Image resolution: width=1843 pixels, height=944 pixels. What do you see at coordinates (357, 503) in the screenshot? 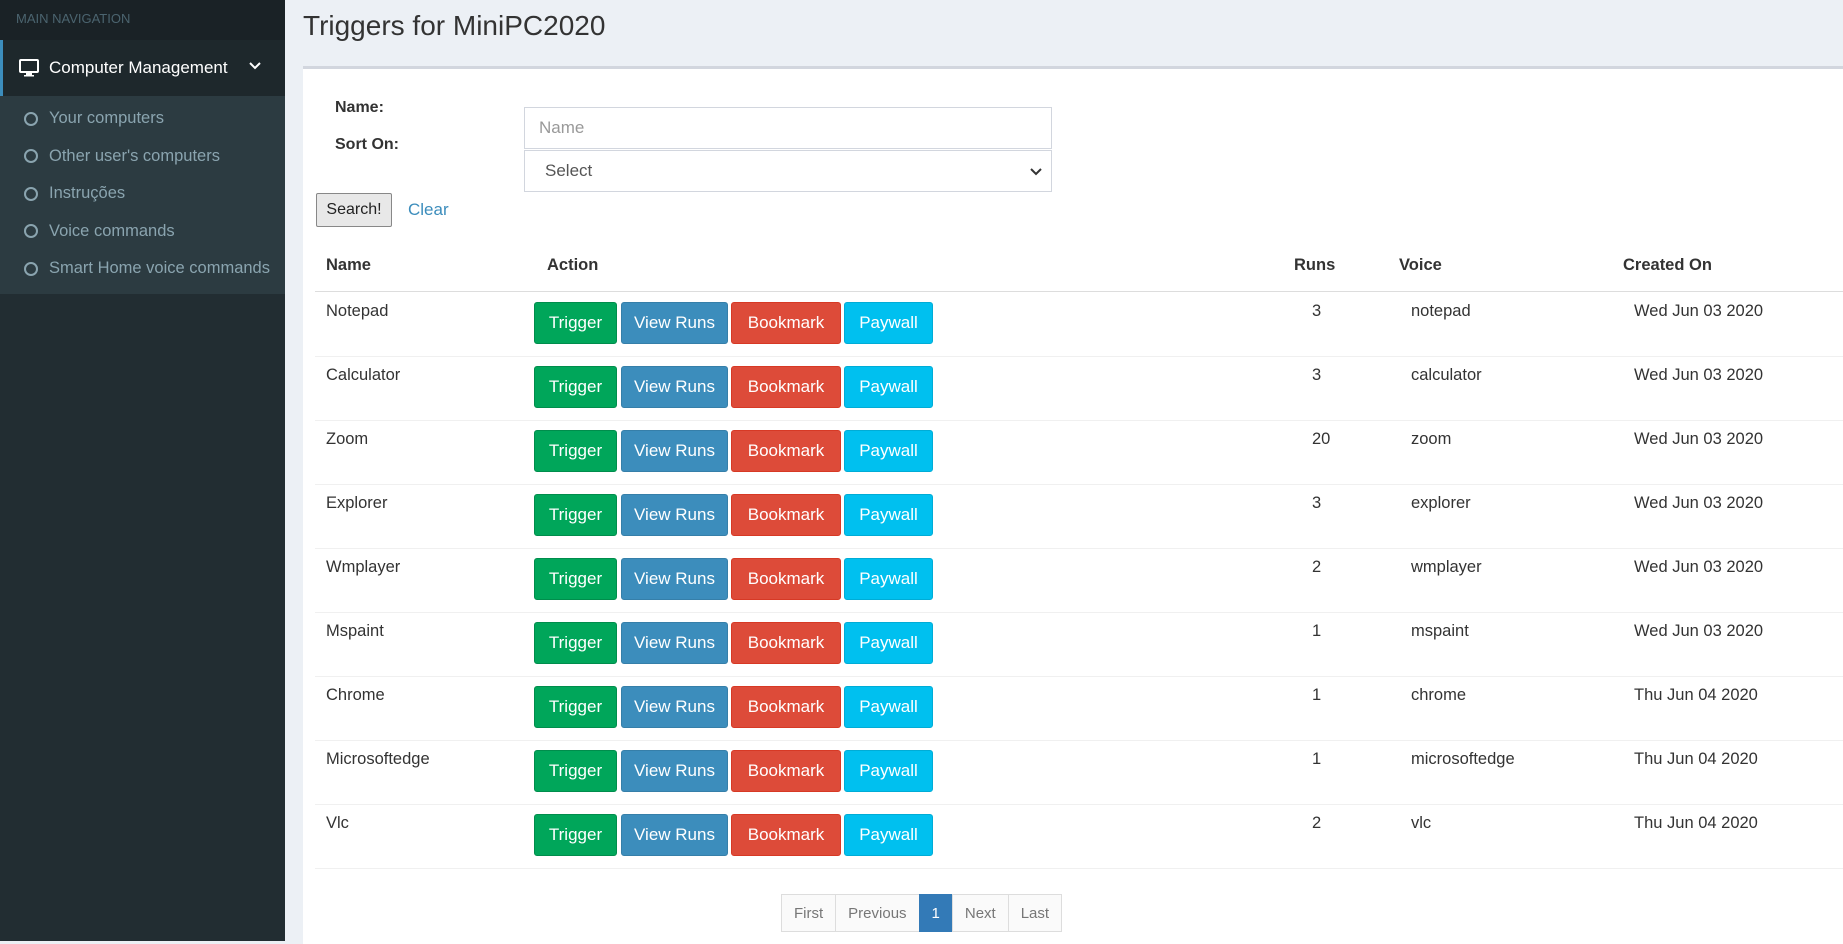
I see `row-name: Explorer` at bounding box center [357, 503].